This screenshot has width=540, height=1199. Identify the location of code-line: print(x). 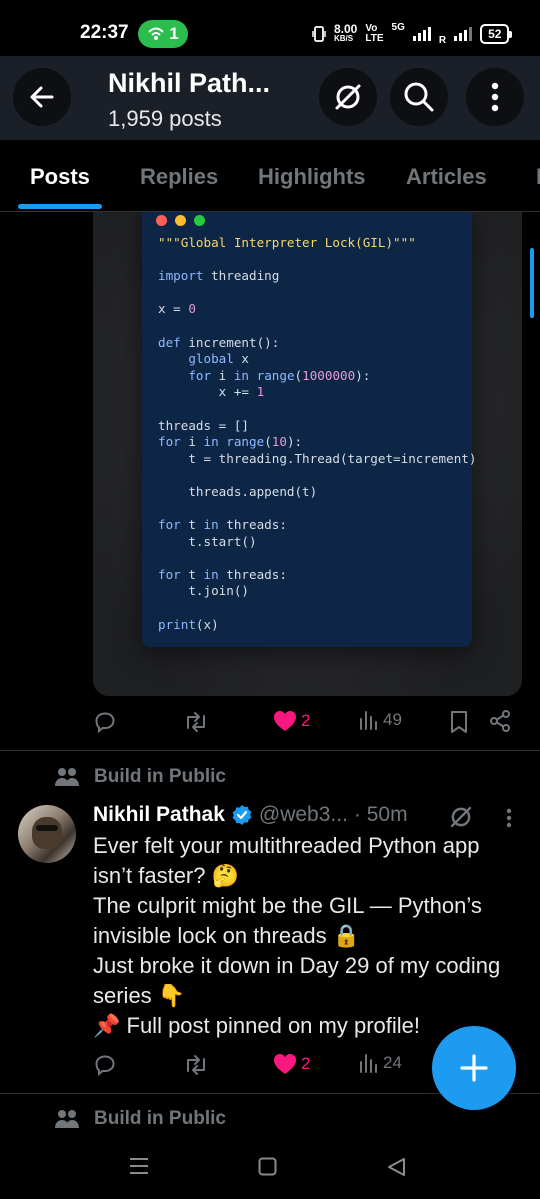
(188, 624).